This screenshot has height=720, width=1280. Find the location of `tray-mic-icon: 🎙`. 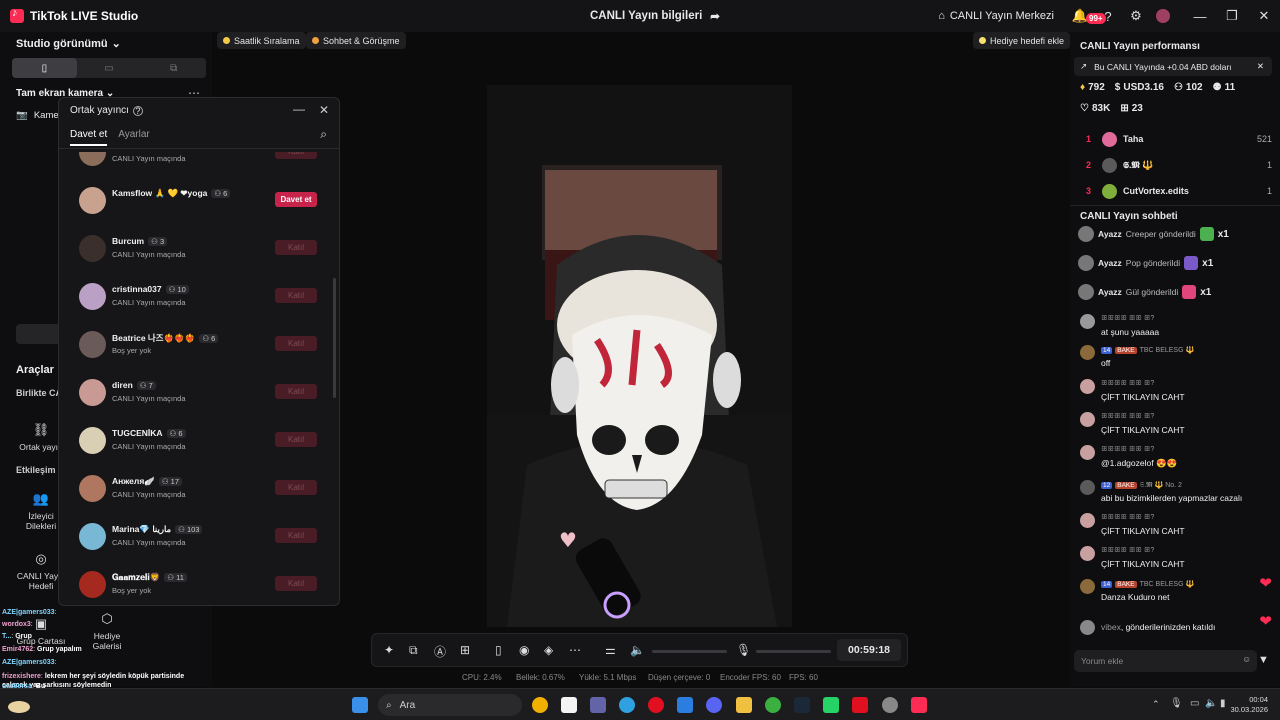

tray-mic-icon: 🎙 is located at coordinates (1176, 703).